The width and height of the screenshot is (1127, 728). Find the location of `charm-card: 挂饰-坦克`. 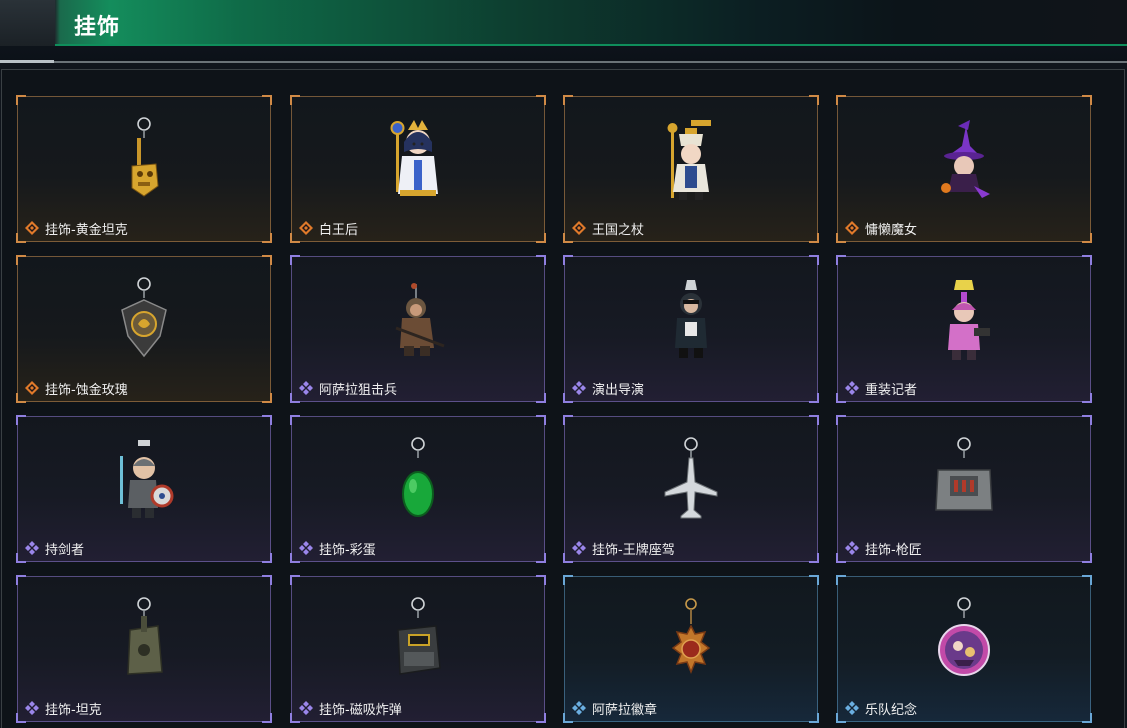

charm-card: 挂饰-坦克 is located at coordinates (144, 649).